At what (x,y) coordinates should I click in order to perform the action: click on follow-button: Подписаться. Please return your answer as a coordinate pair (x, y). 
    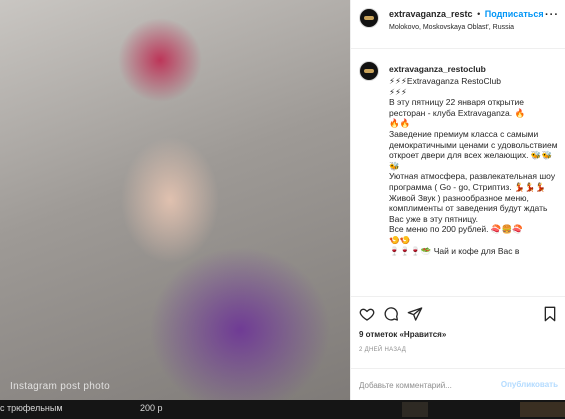
    Looking at the image, I should click on (514, 14).